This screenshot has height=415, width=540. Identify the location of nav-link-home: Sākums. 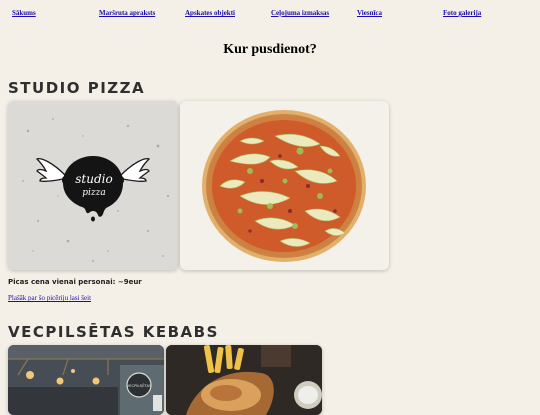
(24, 13).